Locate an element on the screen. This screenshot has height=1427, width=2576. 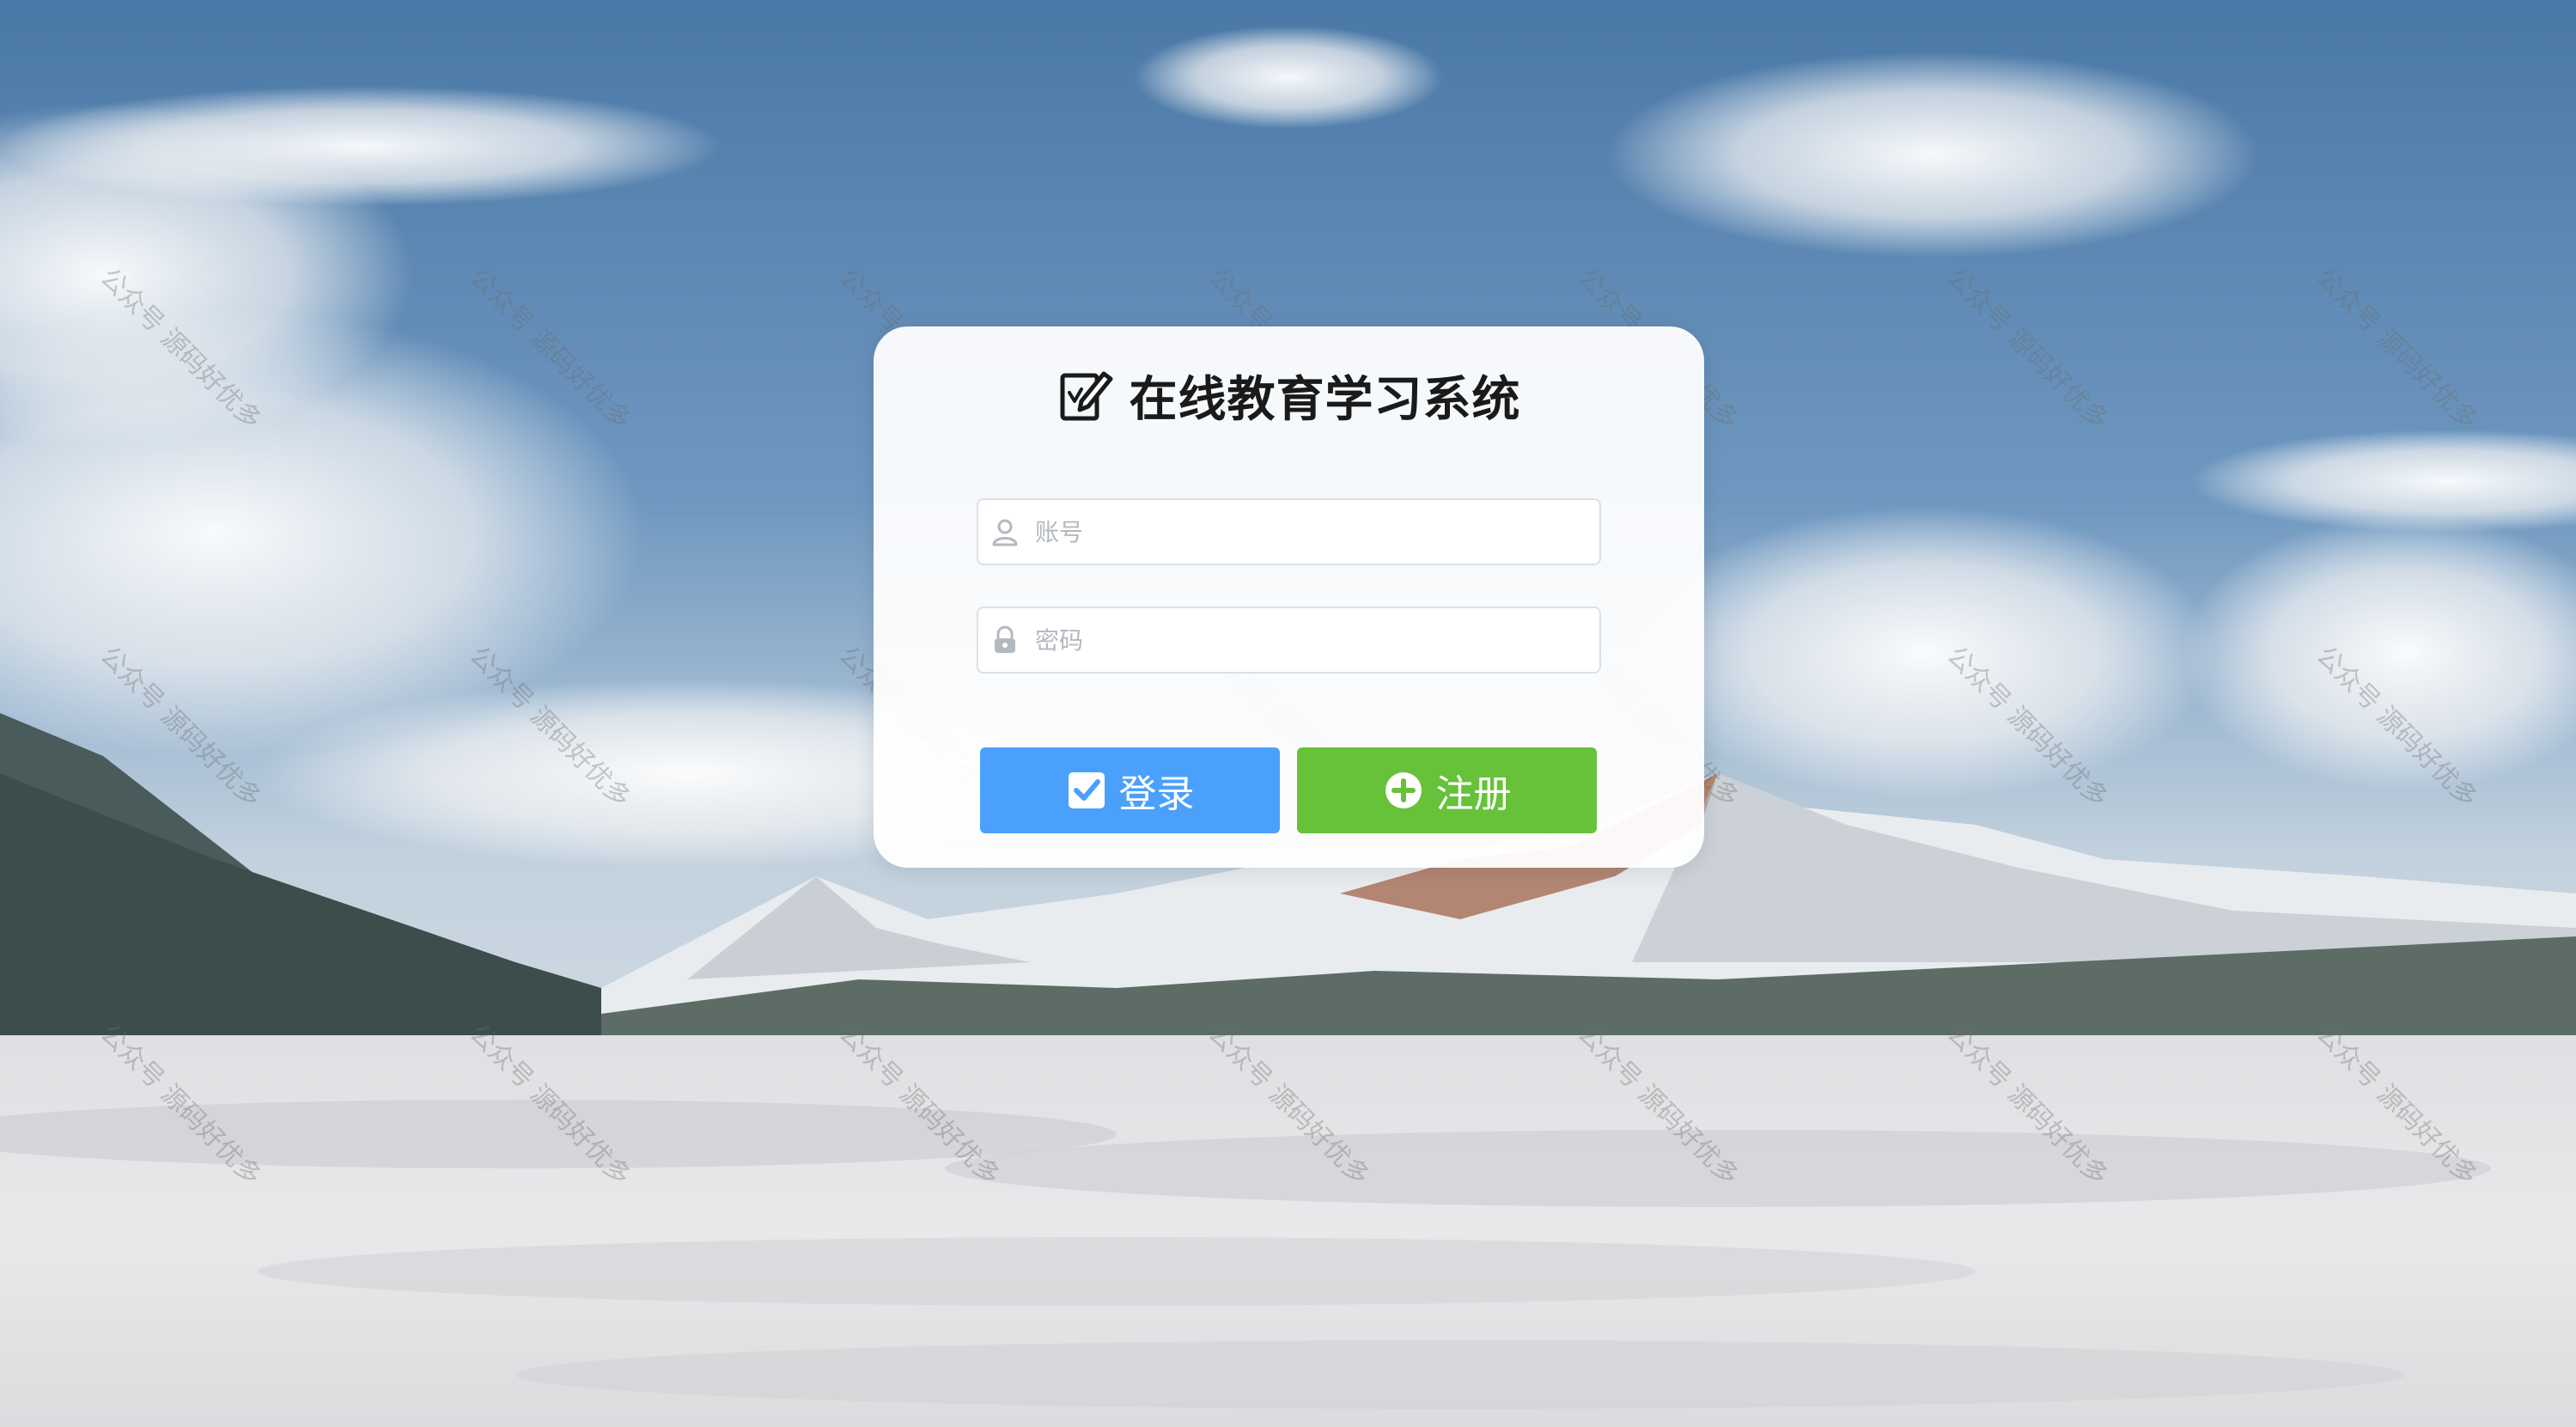
user-icon is located at coordinates (1005, 532).